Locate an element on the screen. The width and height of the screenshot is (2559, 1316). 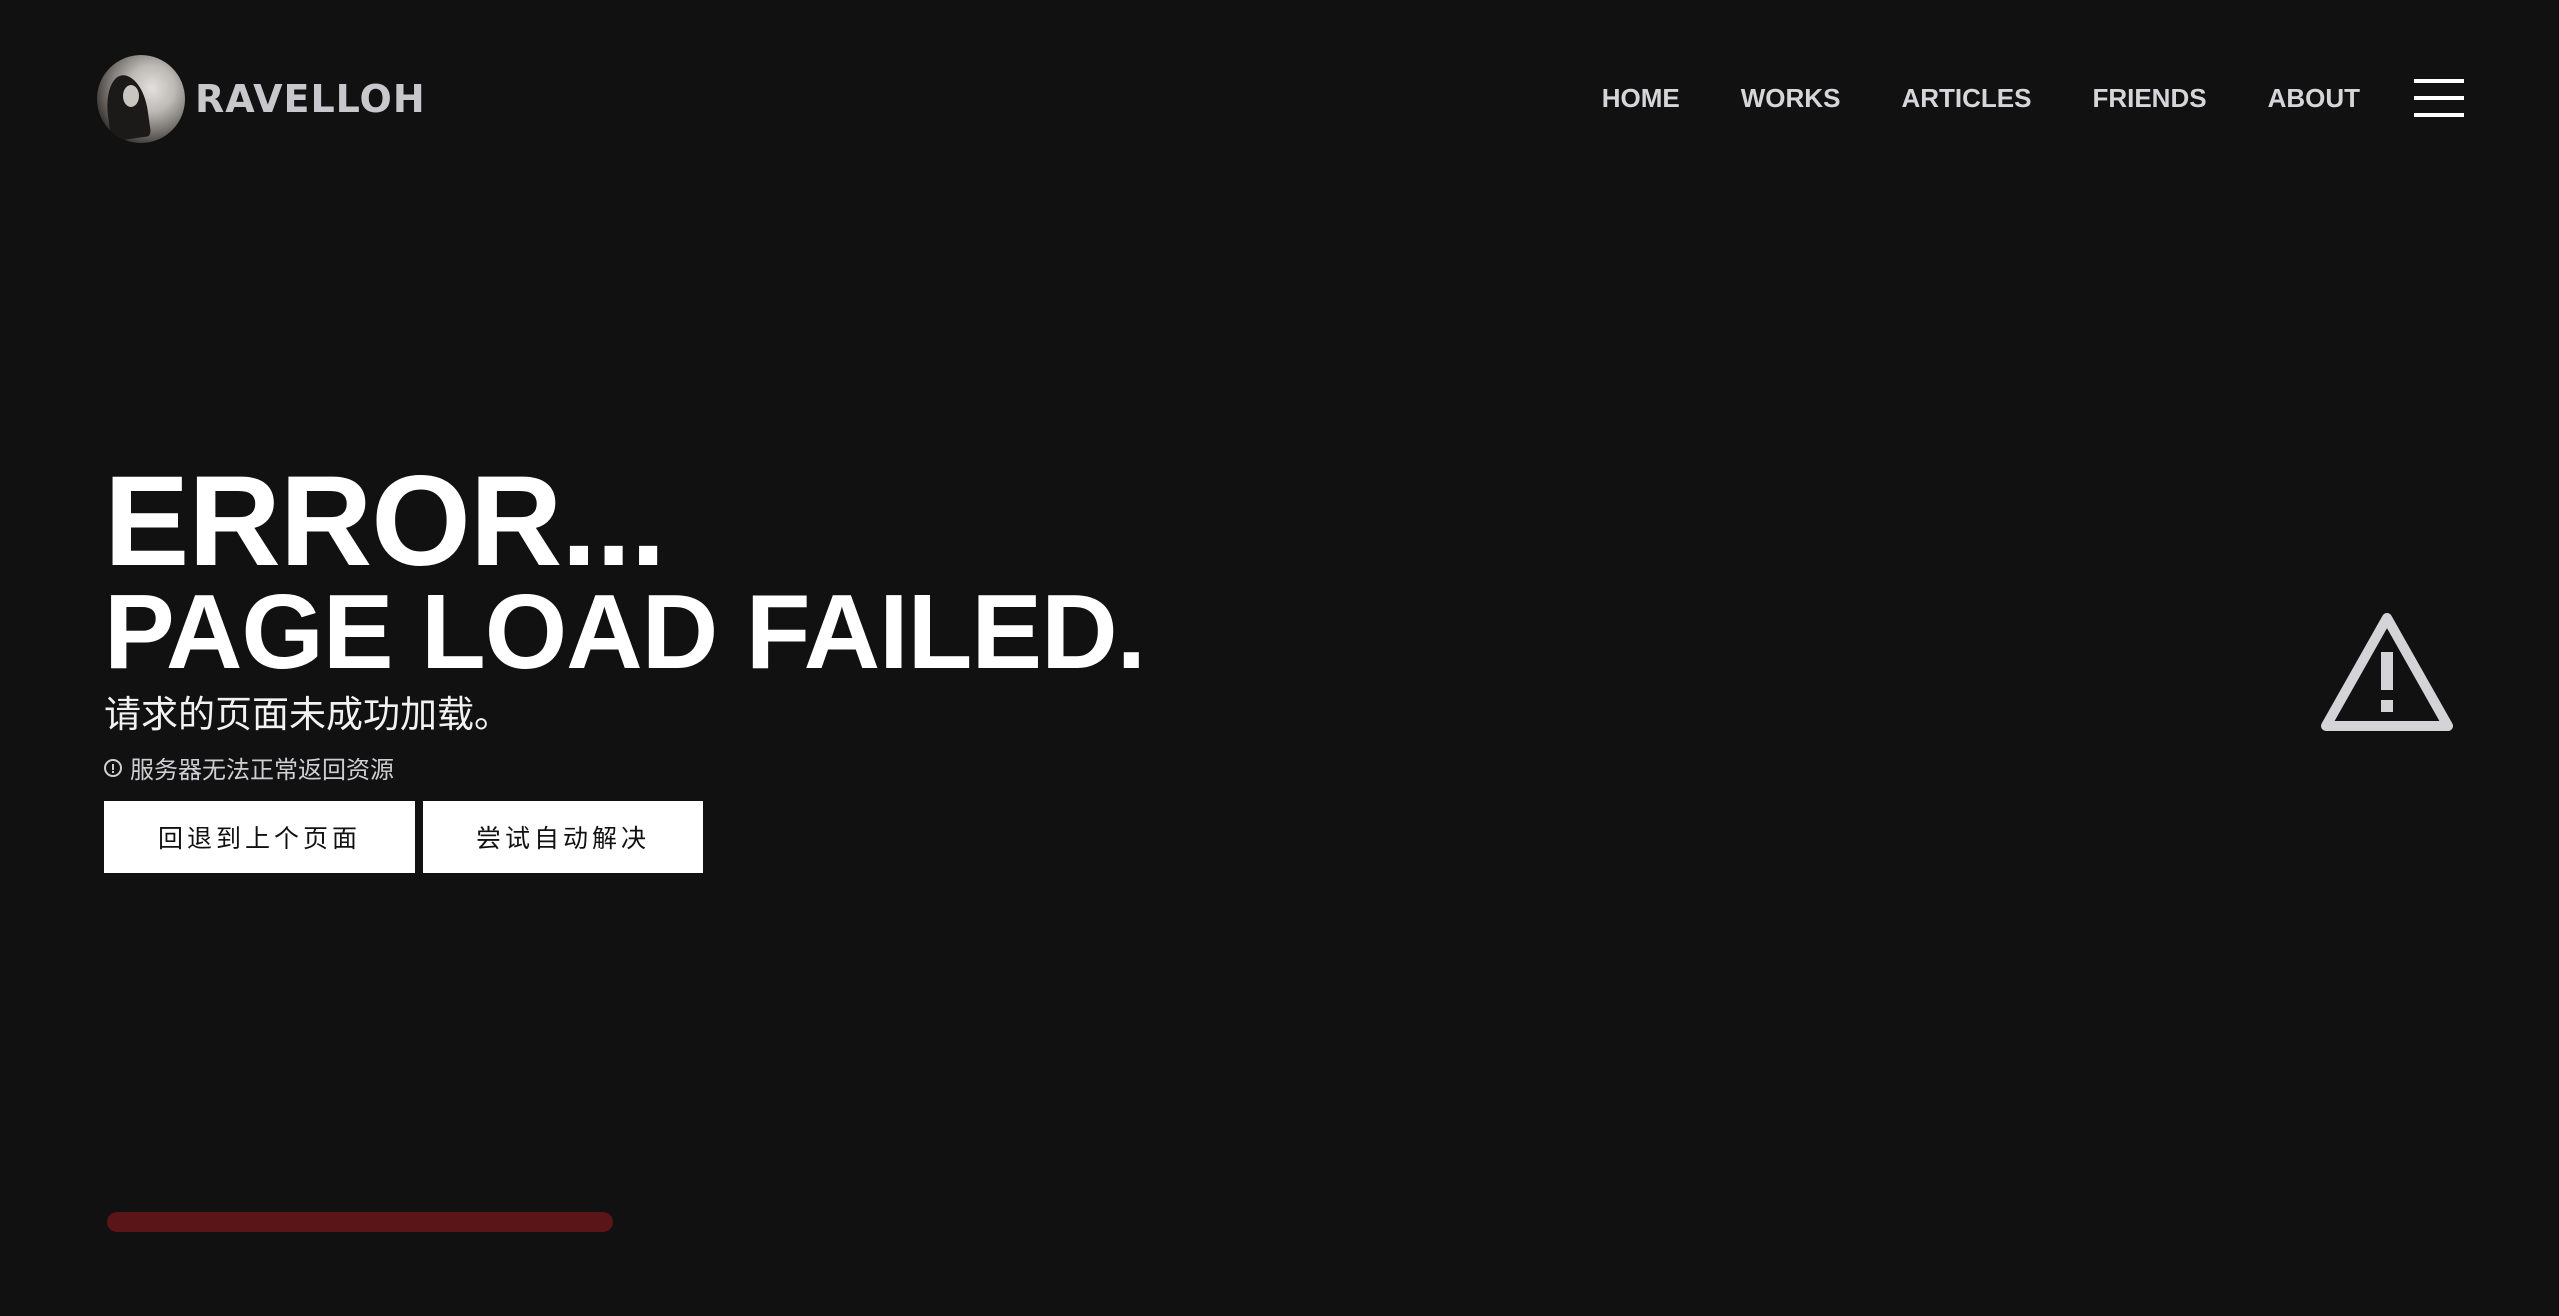
progress-fill is located at coordinates (360, 1222).